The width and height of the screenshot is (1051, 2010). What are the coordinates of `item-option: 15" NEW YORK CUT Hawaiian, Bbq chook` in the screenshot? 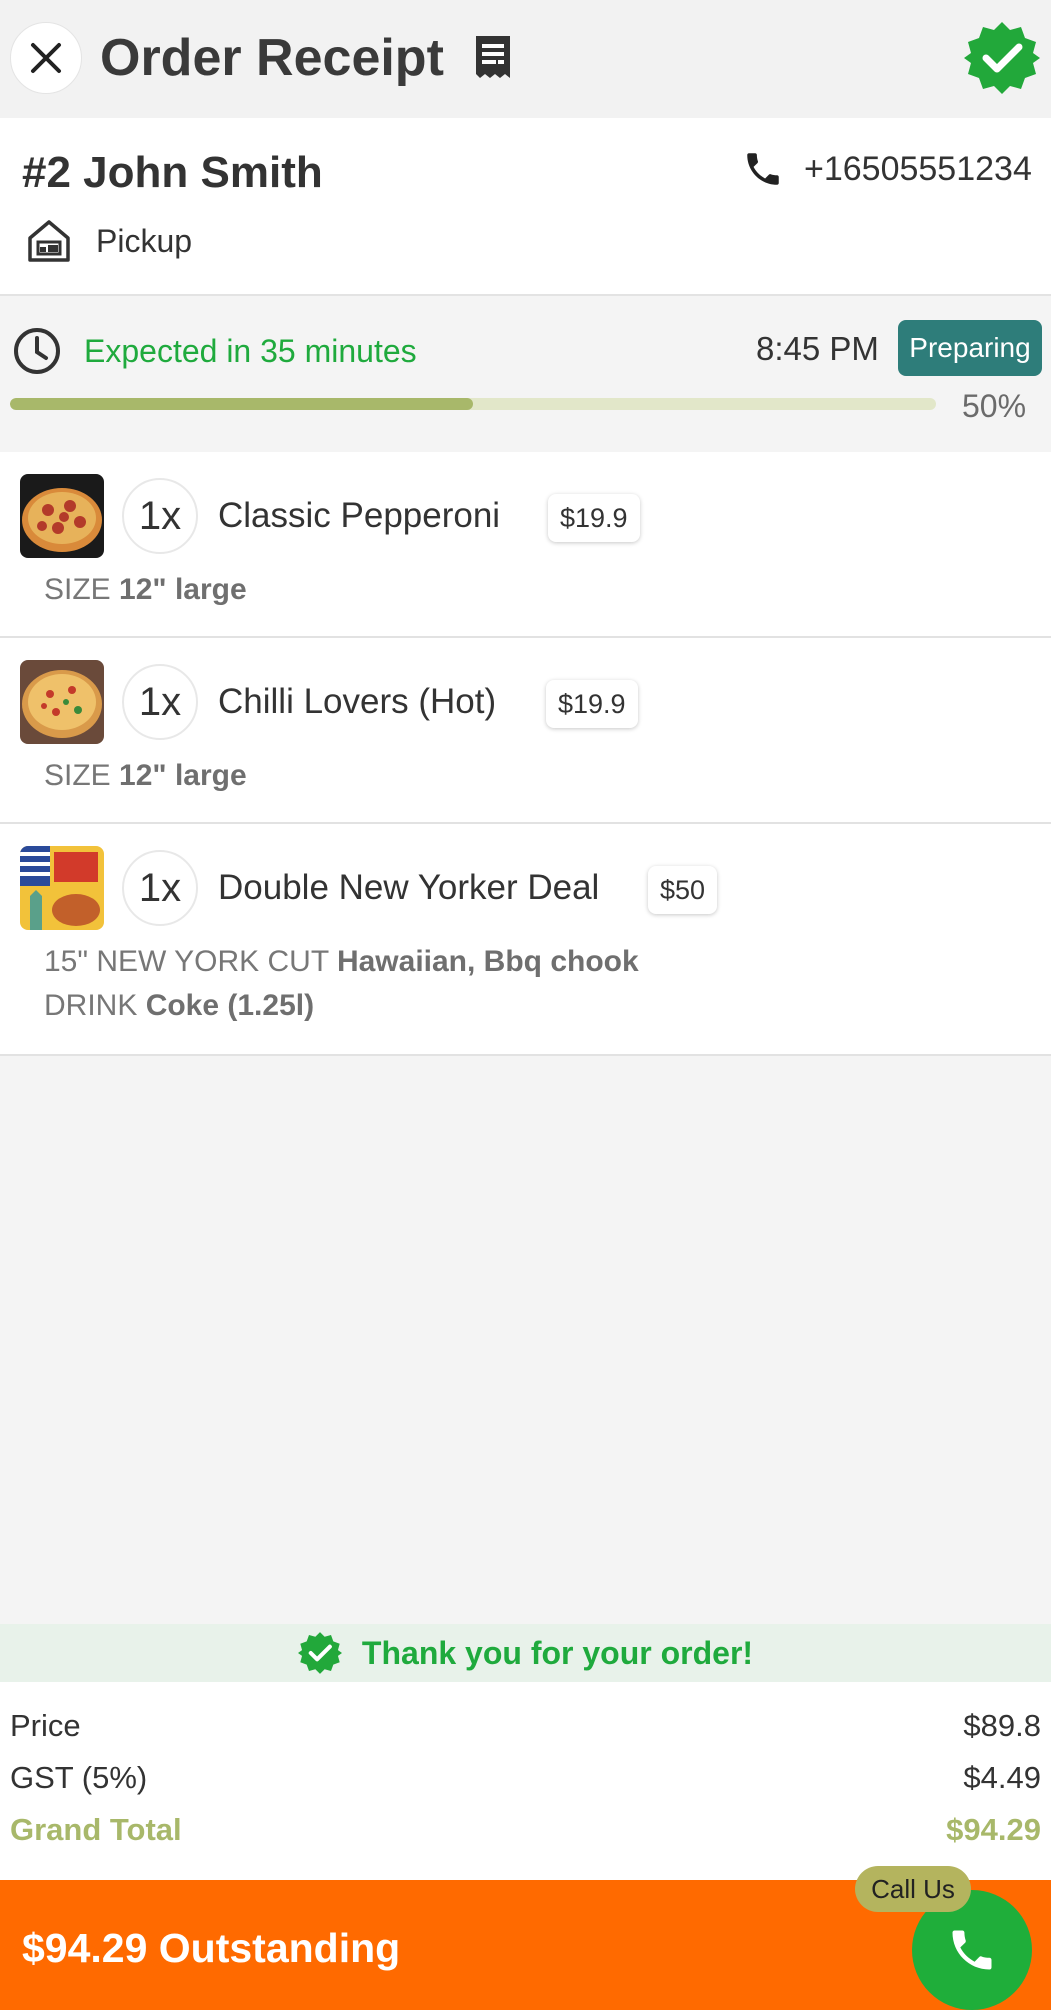 It's located at (341, 962).